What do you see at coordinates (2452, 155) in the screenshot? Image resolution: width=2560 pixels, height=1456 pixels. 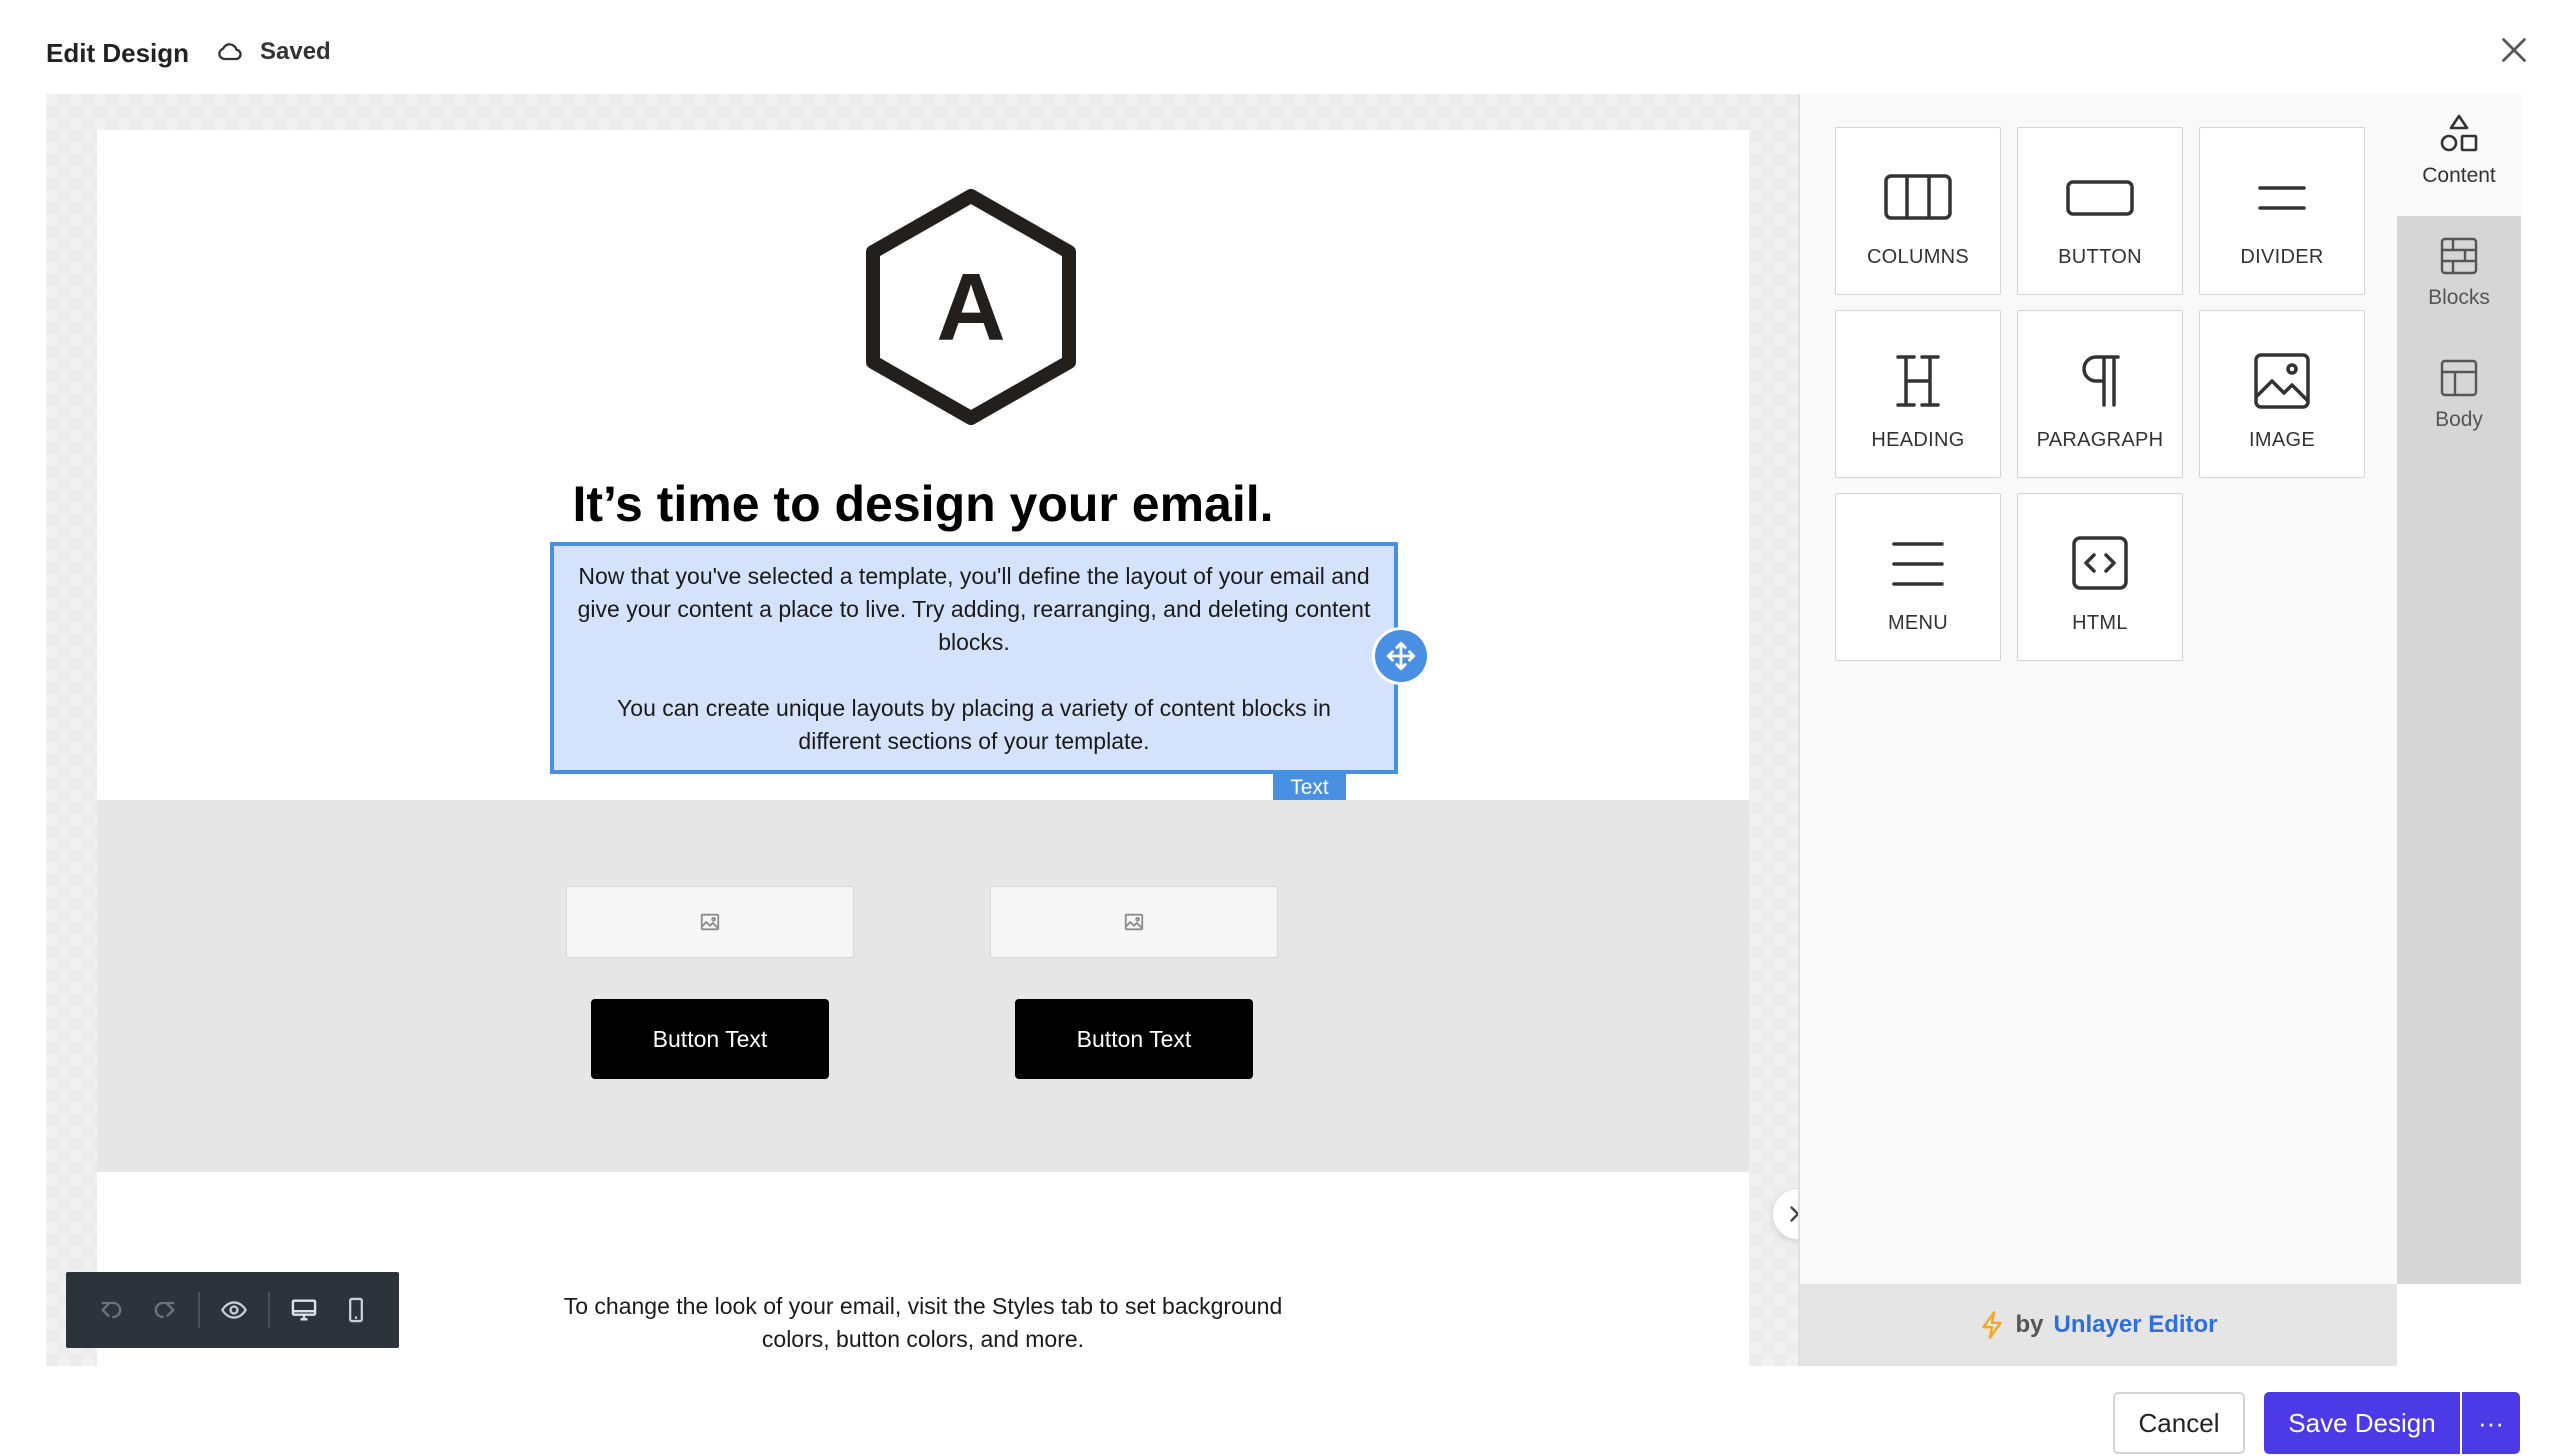 I see `tab-content: Content` at bounding box center [2452, 155].